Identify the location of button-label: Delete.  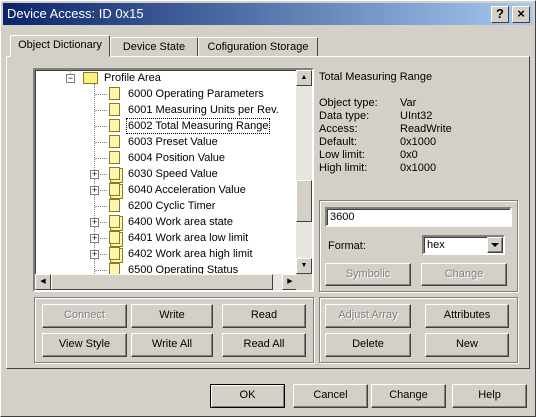
(368, 344).